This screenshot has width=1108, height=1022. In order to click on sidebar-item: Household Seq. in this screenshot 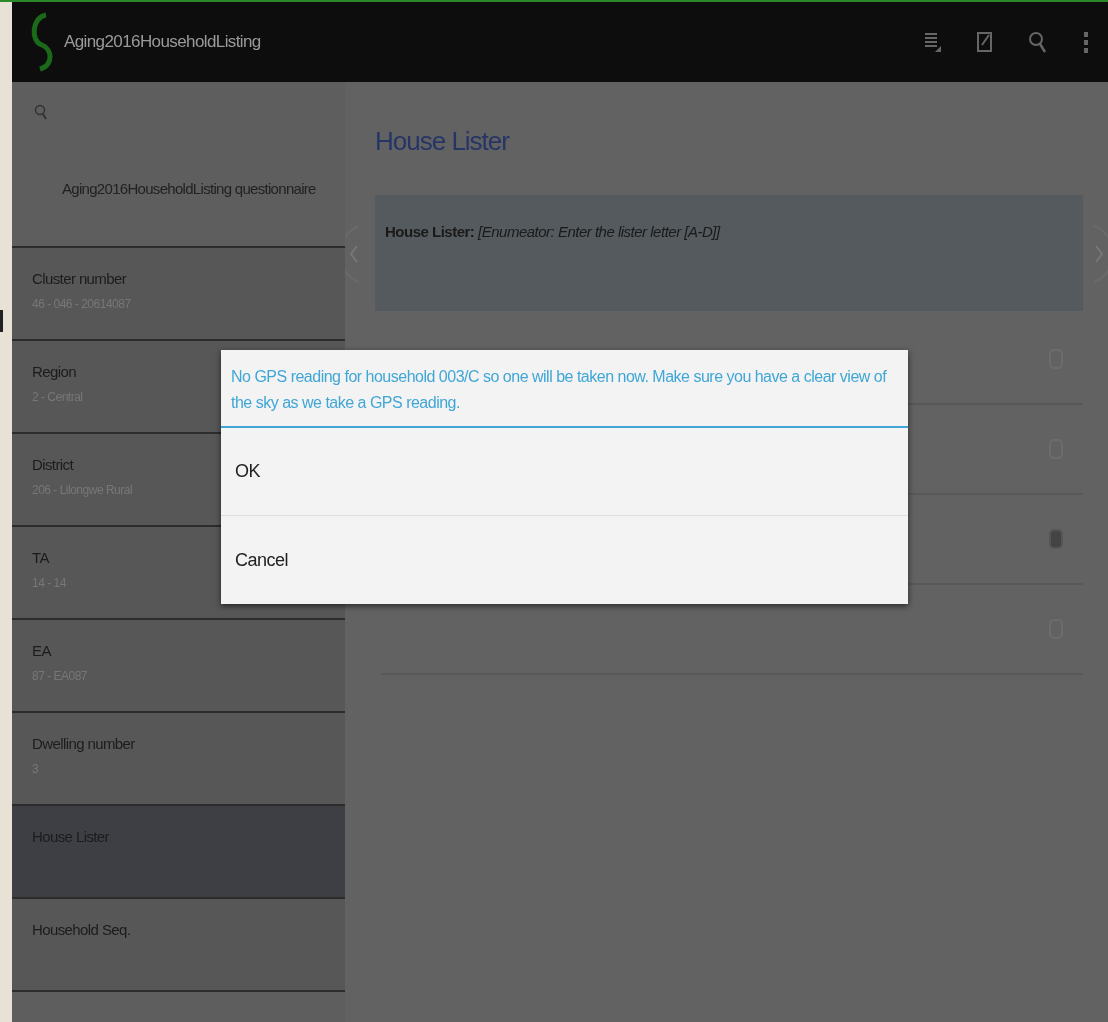, I will do `click(178, 945)`.